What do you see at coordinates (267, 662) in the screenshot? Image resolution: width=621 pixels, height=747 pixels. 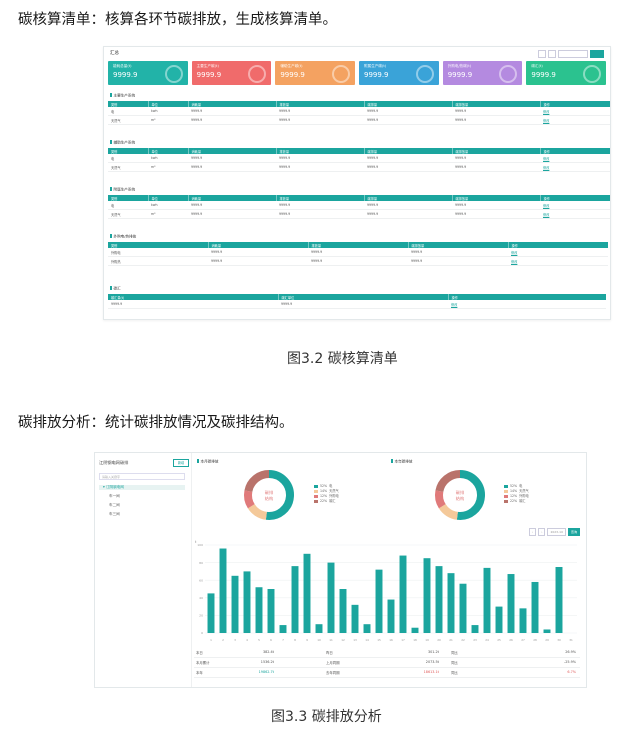 I see `summary-value: 1536.2t` at bounding box center [267, 662].